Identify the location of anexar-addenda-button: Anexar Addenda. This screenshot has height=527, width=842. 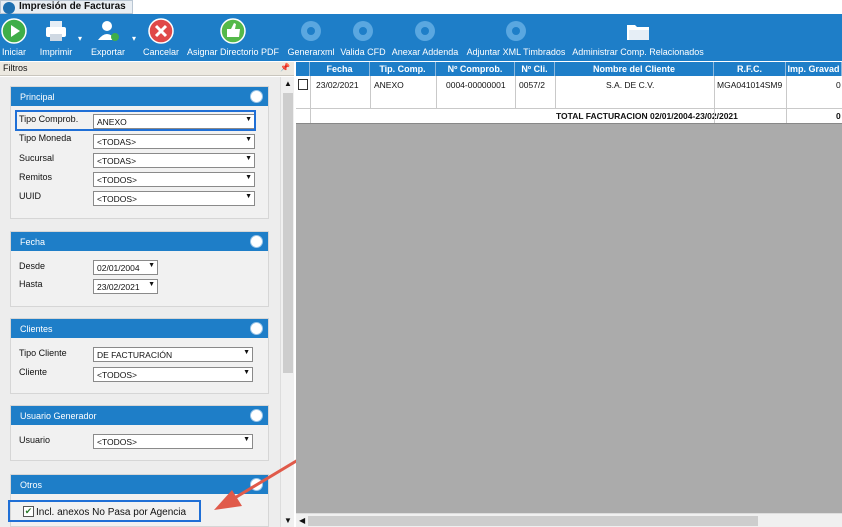
(425, 38).